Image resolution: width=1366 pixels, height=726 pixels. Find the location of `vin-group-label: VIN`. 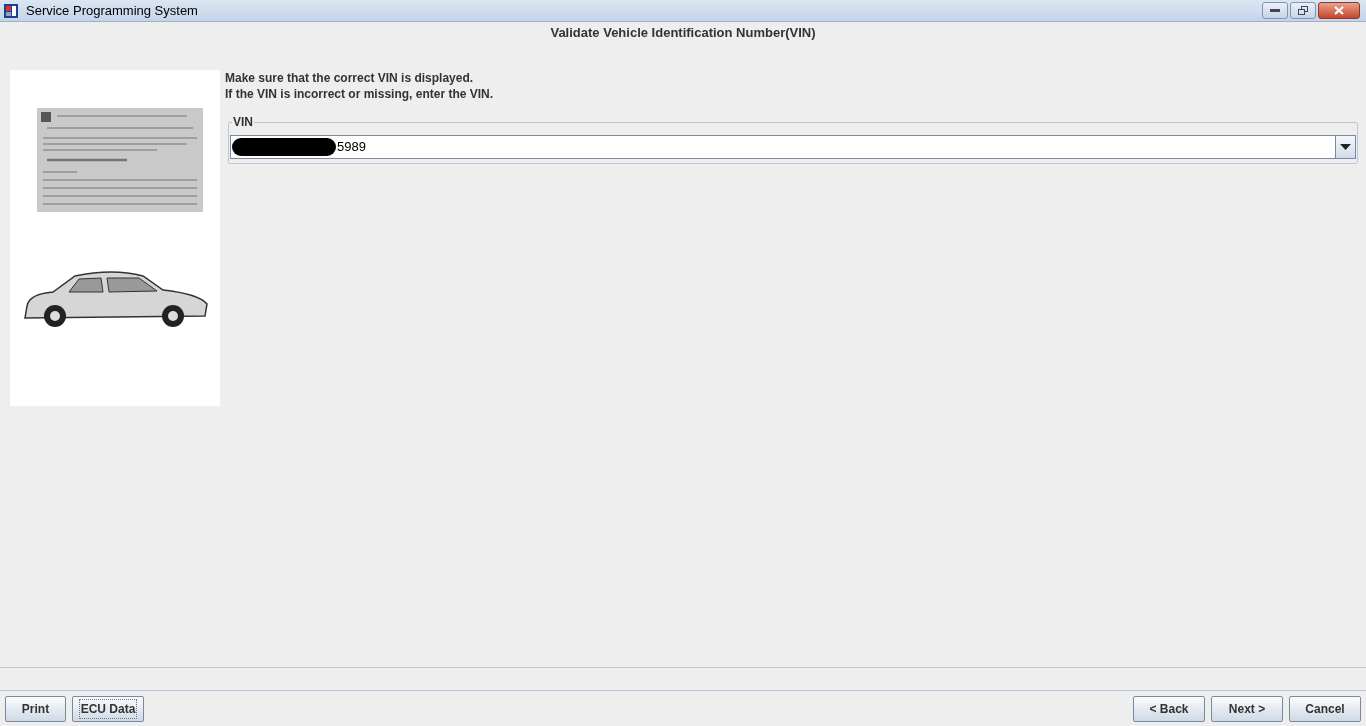

vin-group-label: VIN is located at coordinates (243, 122).